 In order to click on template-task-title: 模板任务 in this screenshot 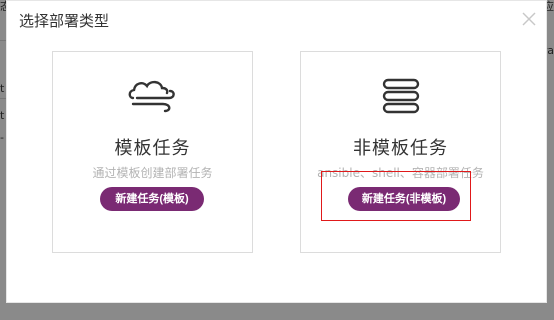, I will do `click(152, 148)`.